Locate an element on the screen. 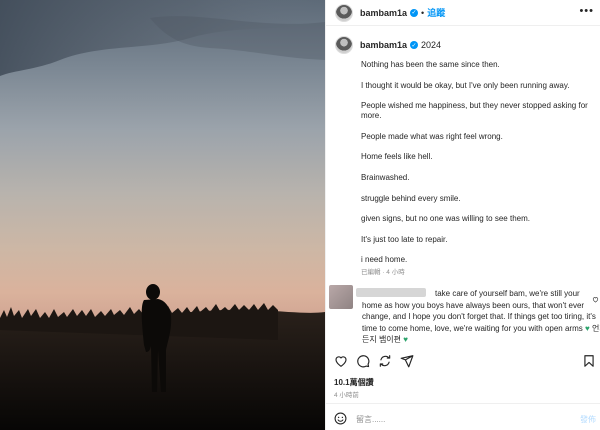  follow-button: 追蹤 is located at coordinates (436, 12).